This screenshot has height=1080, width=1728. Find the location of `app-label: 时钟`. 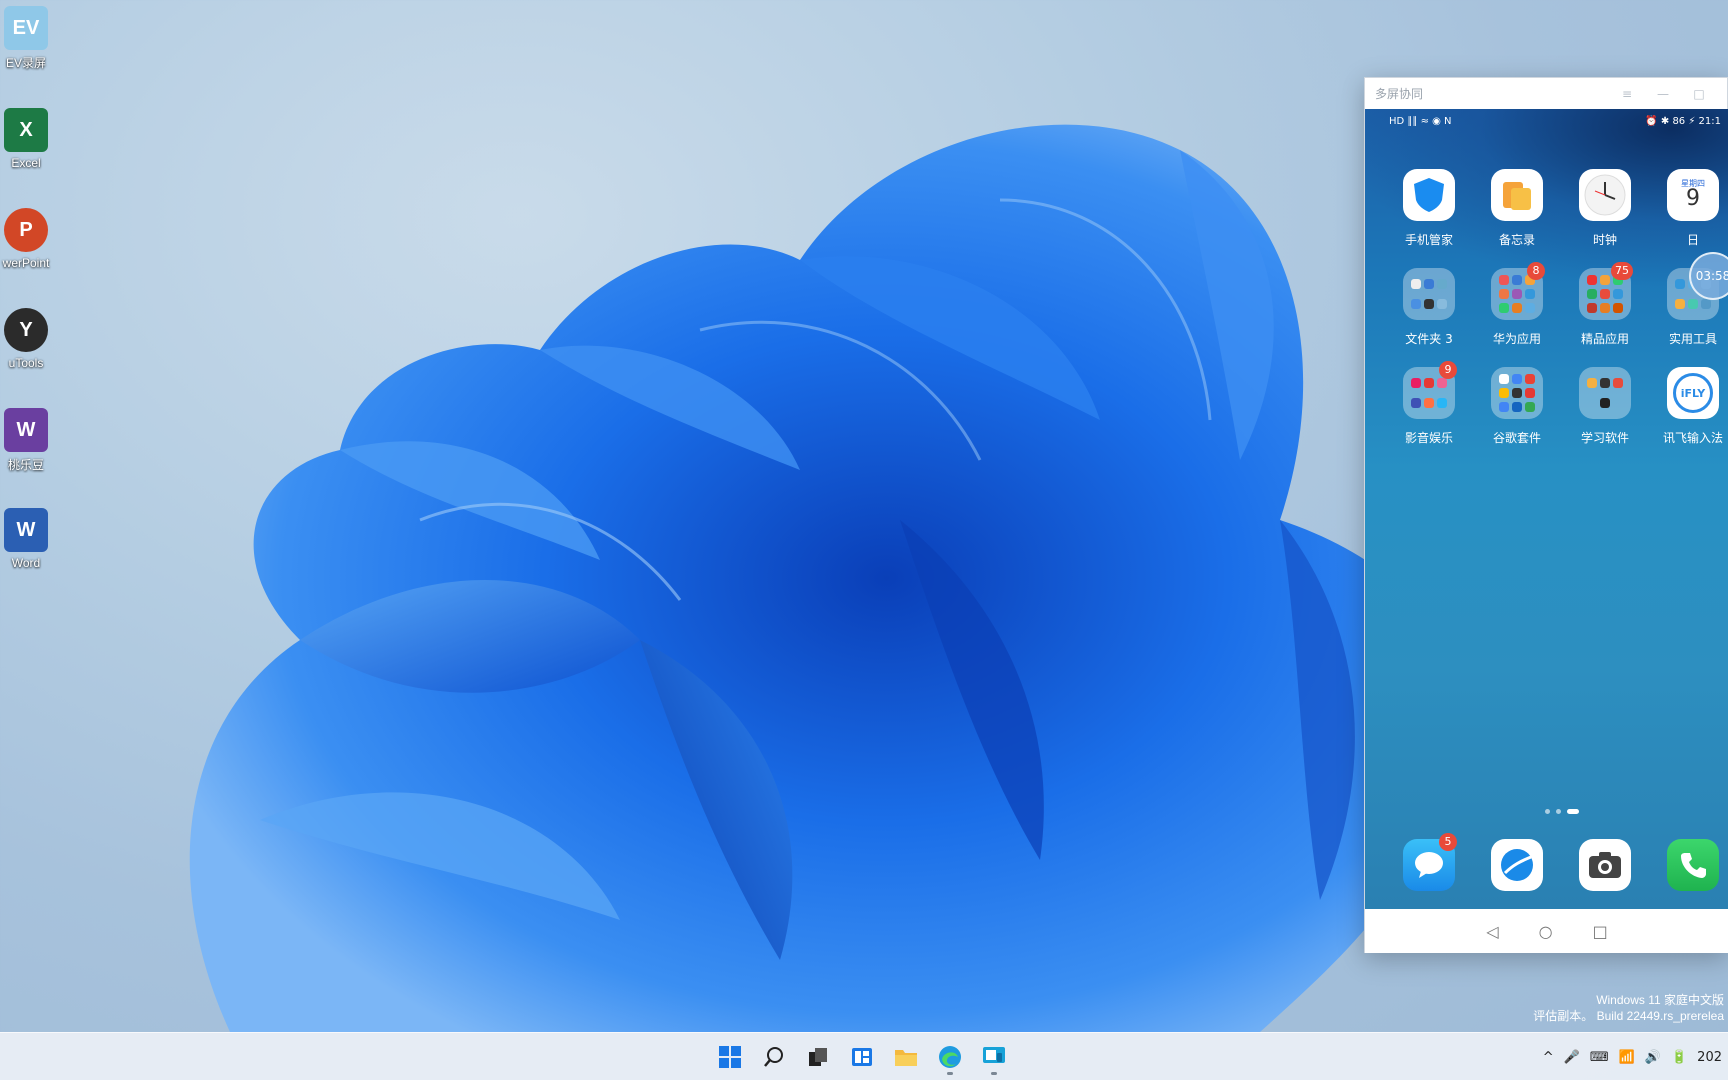

app-label: 时钟 is located at coordinates (1604, 240).